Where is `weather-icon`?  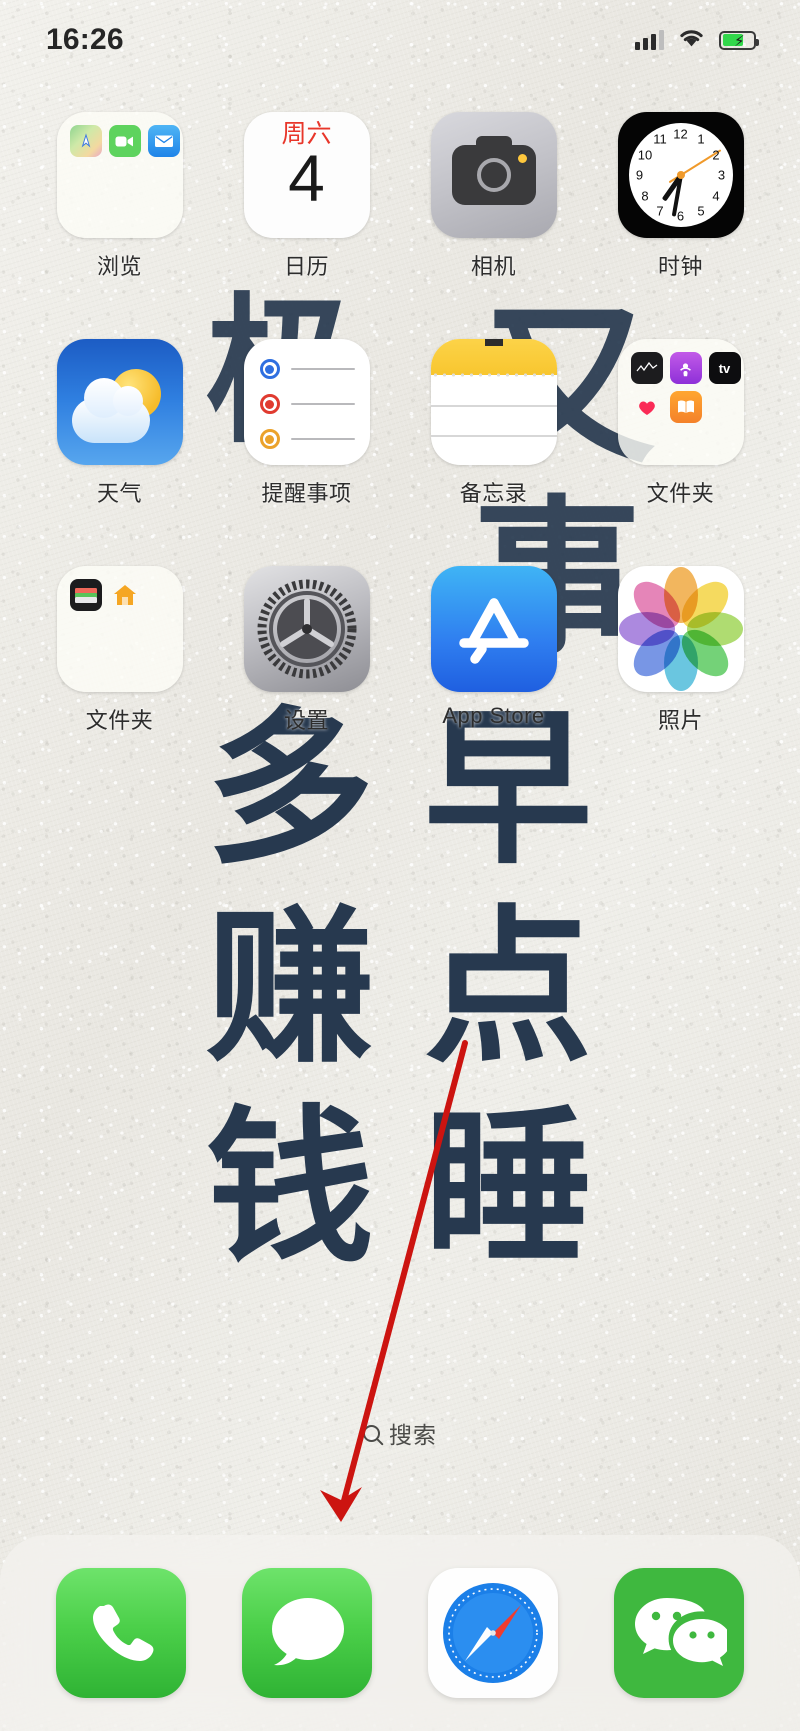
weather-icon is located at coordinates (119, 402).